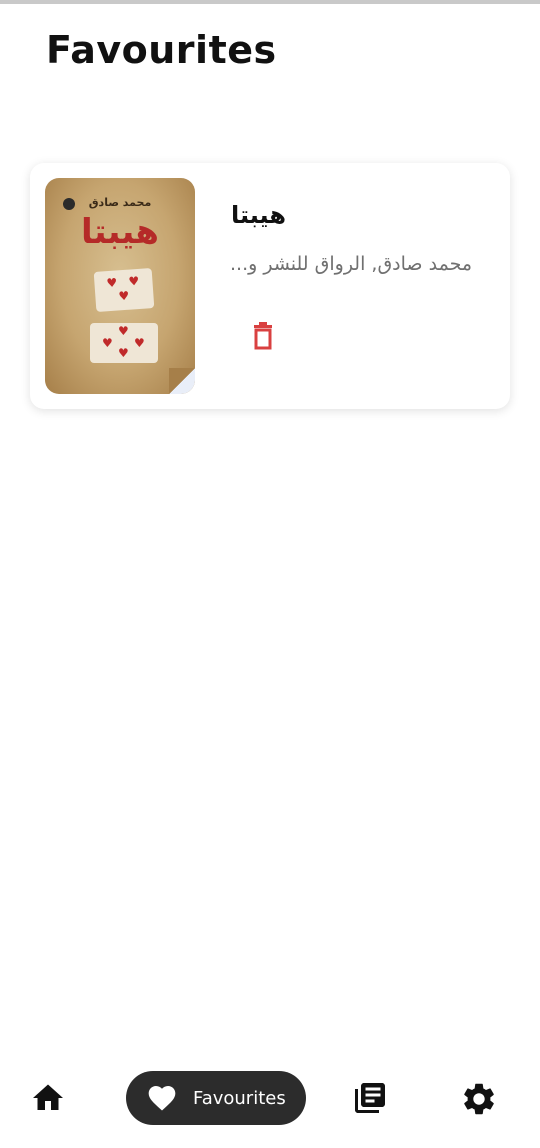 This screenshot has height=1148, width=540. Describe the element at coordinates (270, 2) in the screenshot. I see `status-bar-divider` at that location.